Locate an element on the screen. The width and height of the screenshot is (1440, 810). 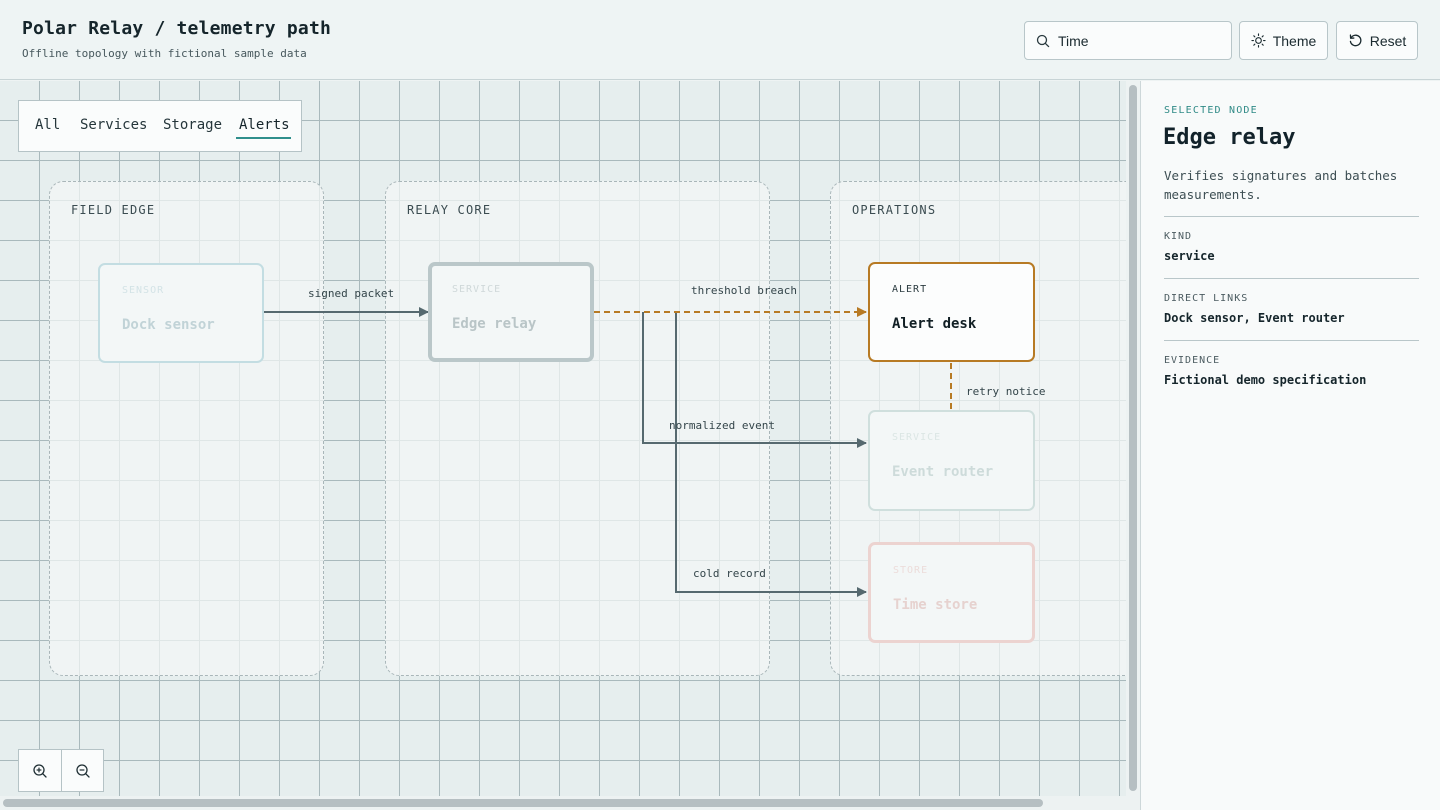
zoom-out-button is located at coordinates (82, 770).